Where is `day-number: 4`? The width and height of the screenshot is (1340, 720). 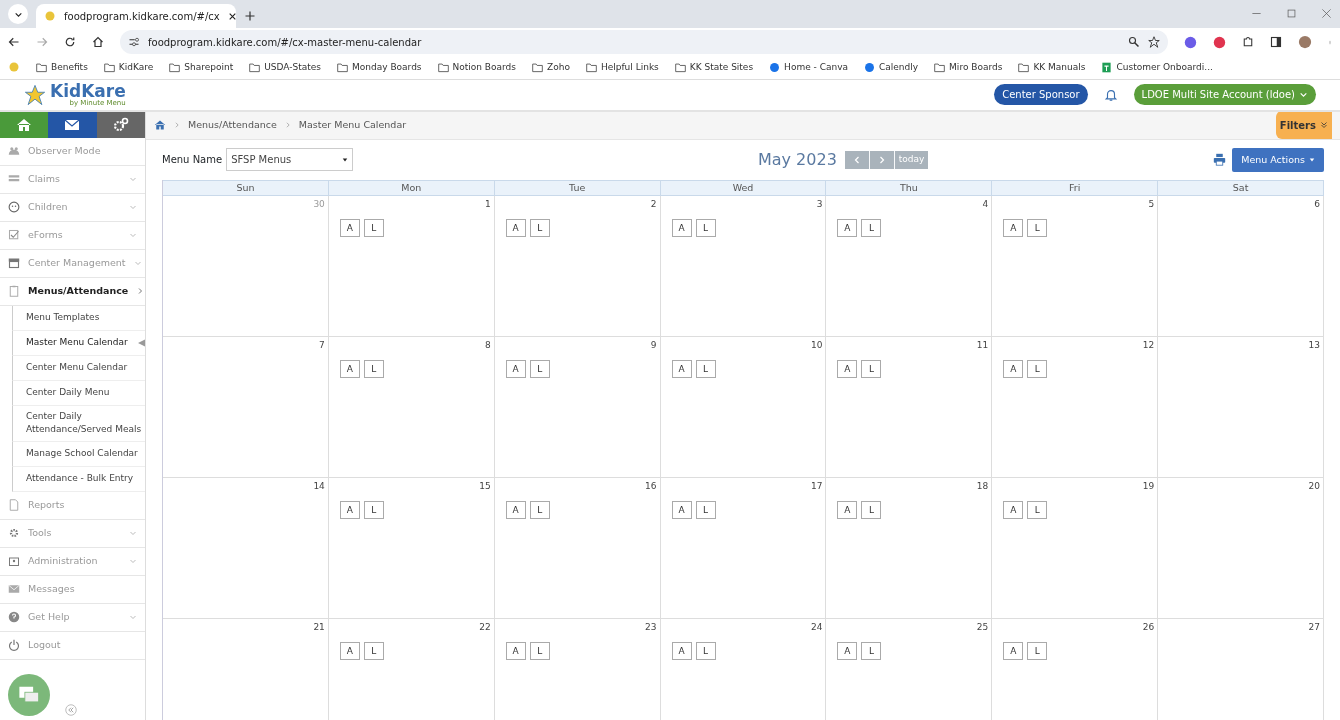
day-number: 4 is located at coordinates (985, 204).